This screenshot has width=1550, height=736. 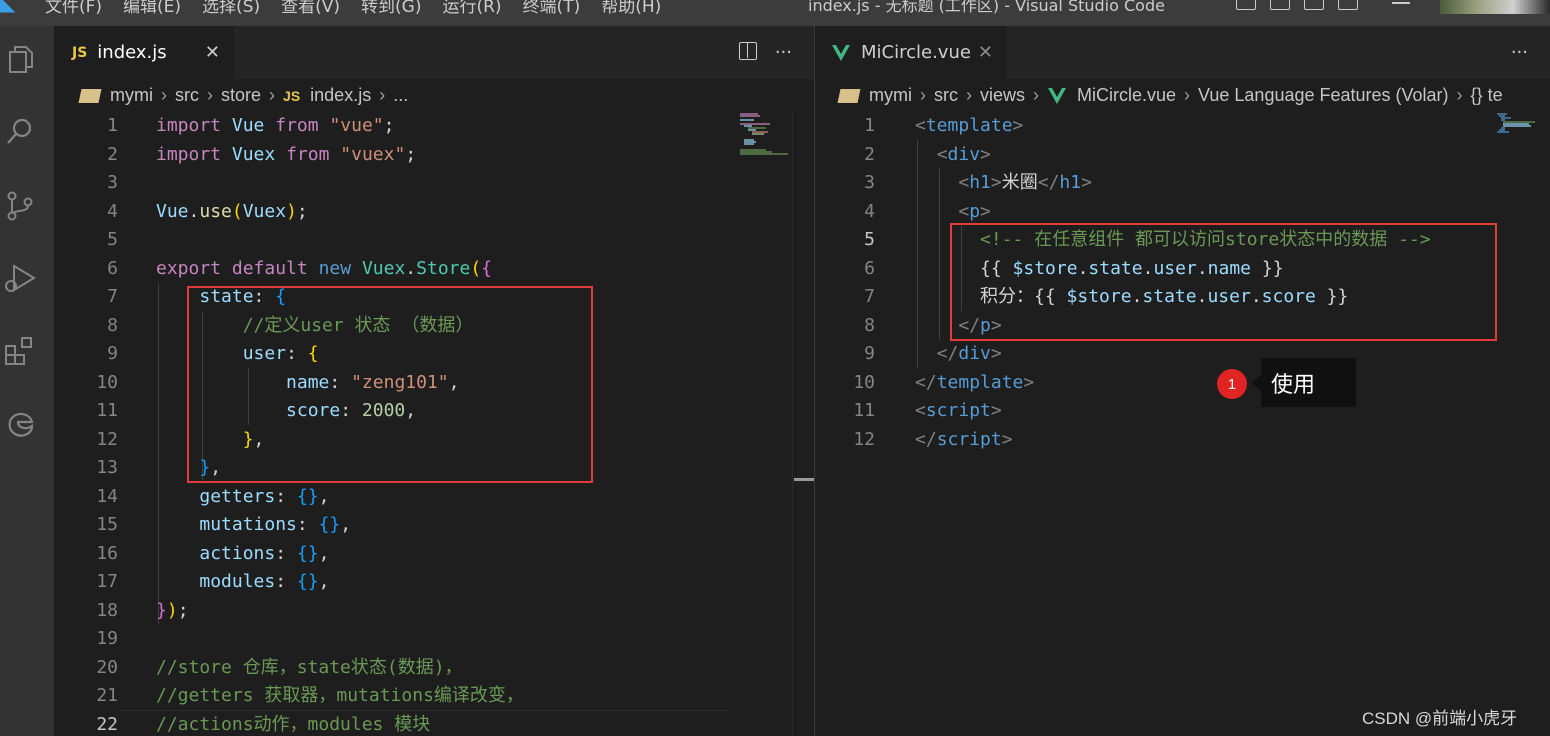 What do you see at coordinates (20, 132) in the screenshot?
I see `search-icon` at bounding box center [20, 132].